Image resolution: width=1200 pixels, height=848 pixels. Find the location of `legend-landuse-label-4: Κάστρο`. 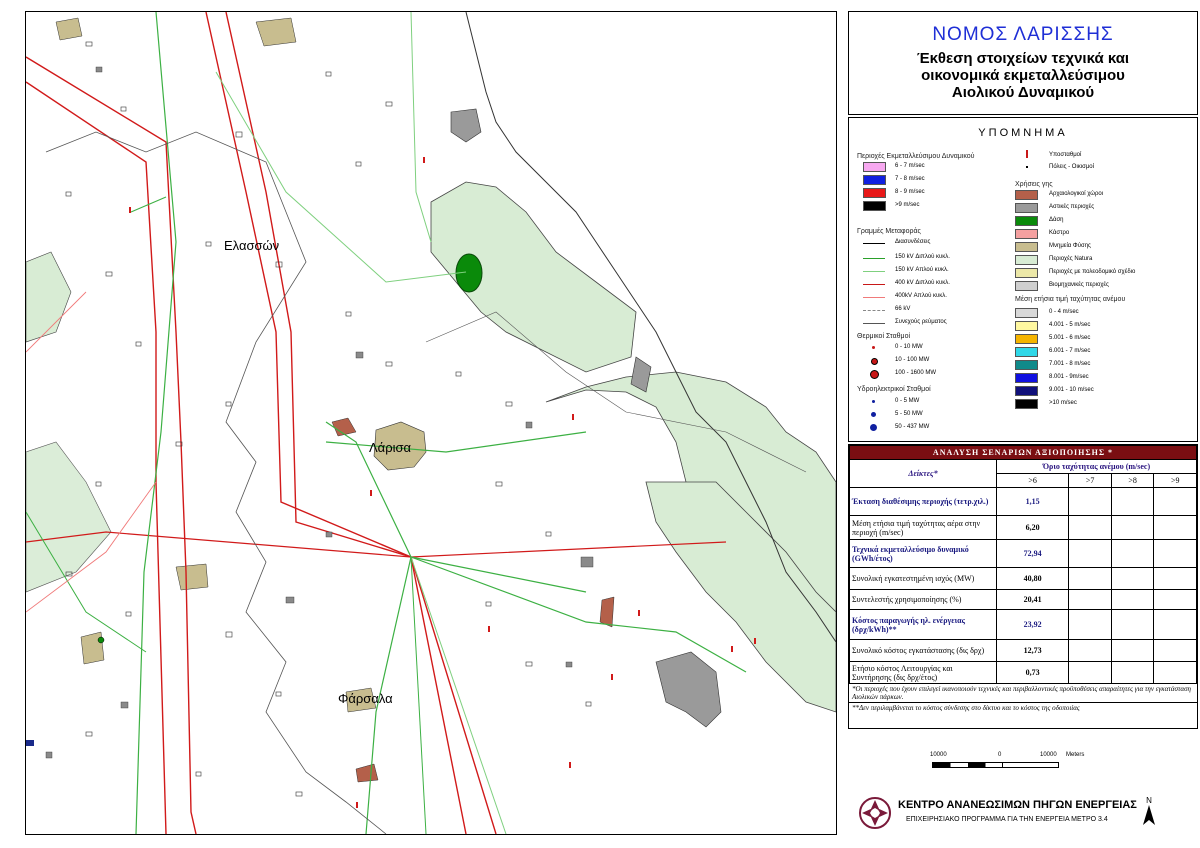

legend-landuse-label-4: Κάστρο is located at coordinates (1059, 233).